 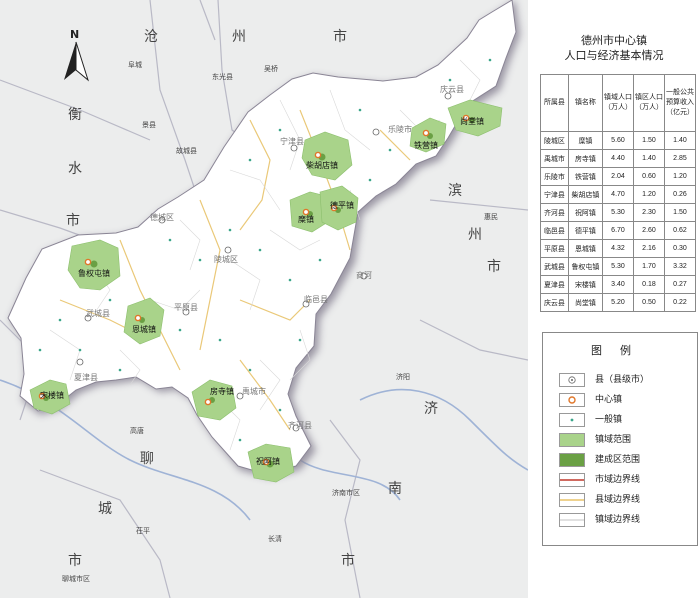 What do you see at coordinates (572, 420) in the screenshot?
I see `general-town-icon` at bounding box center [572, 420].